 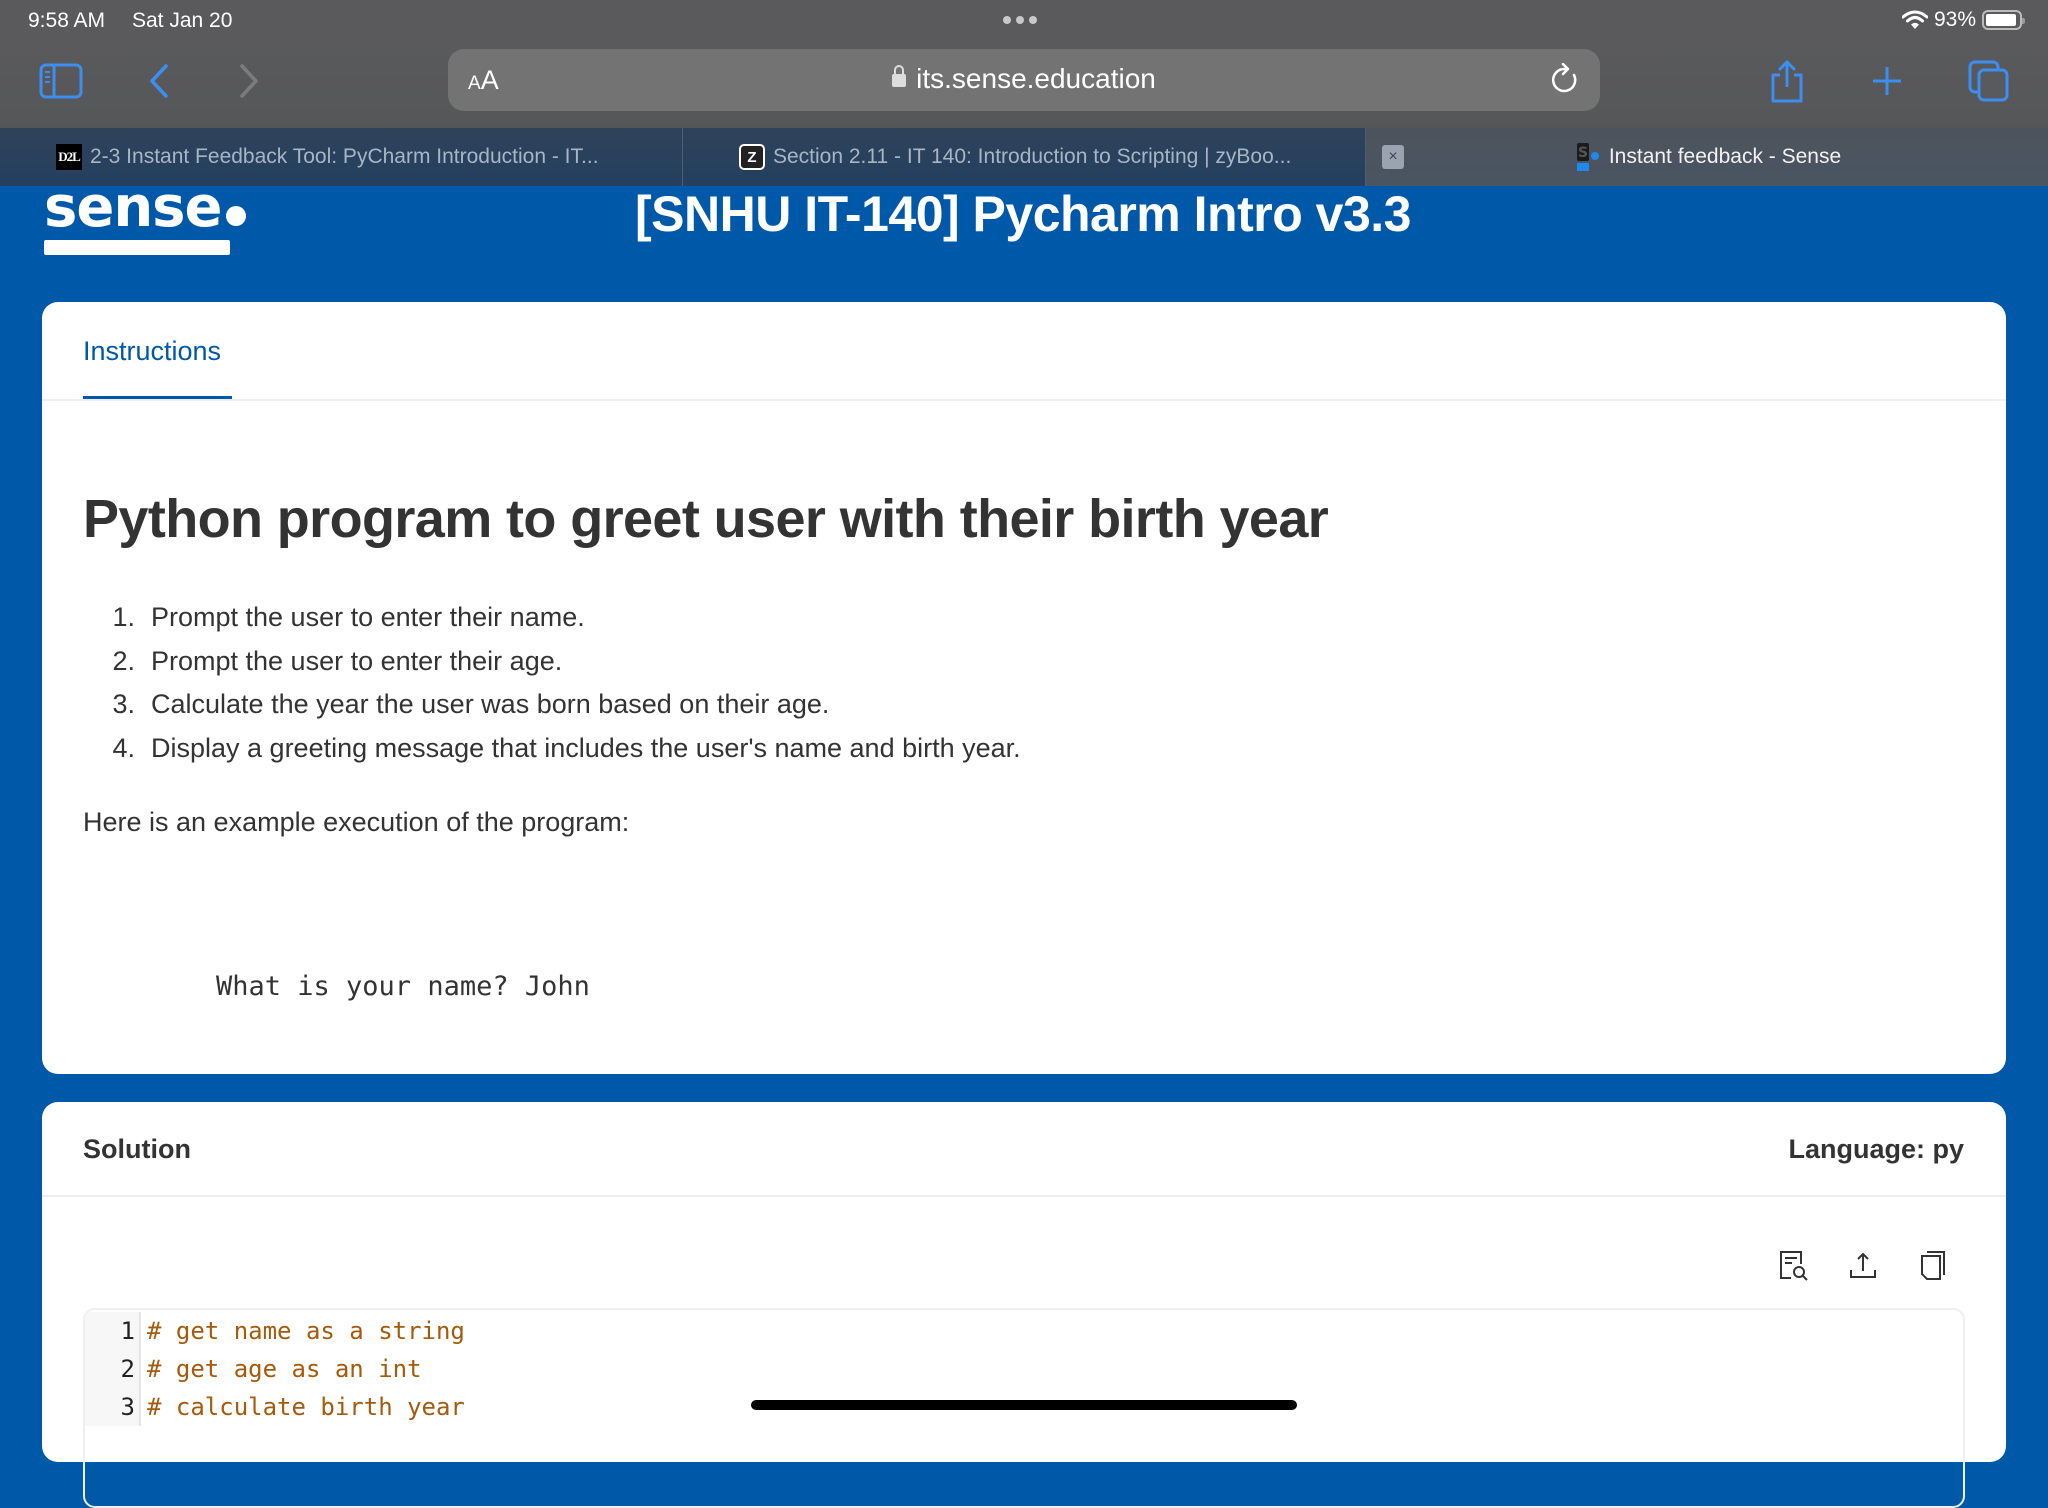 What do you see at coordinates (1914, 19) in the screenshot?
I see `wifi-icon` at bounding box center [1914, 19].